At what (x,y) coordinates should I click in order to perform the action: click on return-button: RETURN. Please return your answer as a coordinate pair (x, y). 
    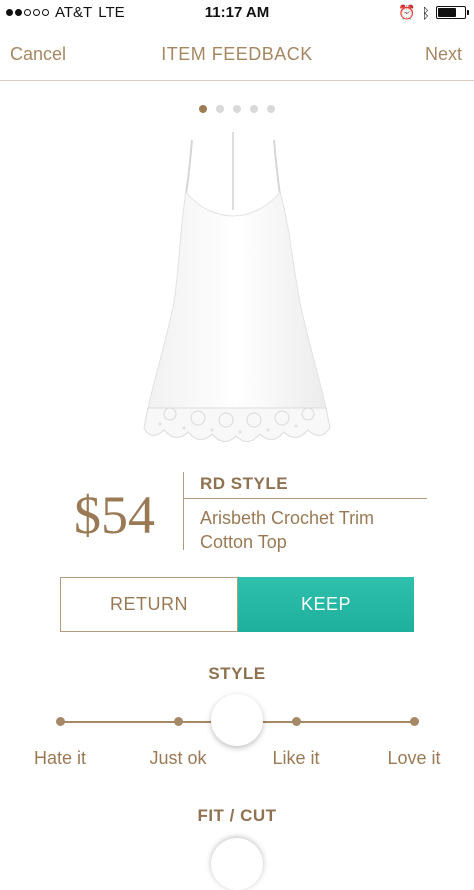
    Looking at the image, I should click on (149, 604).